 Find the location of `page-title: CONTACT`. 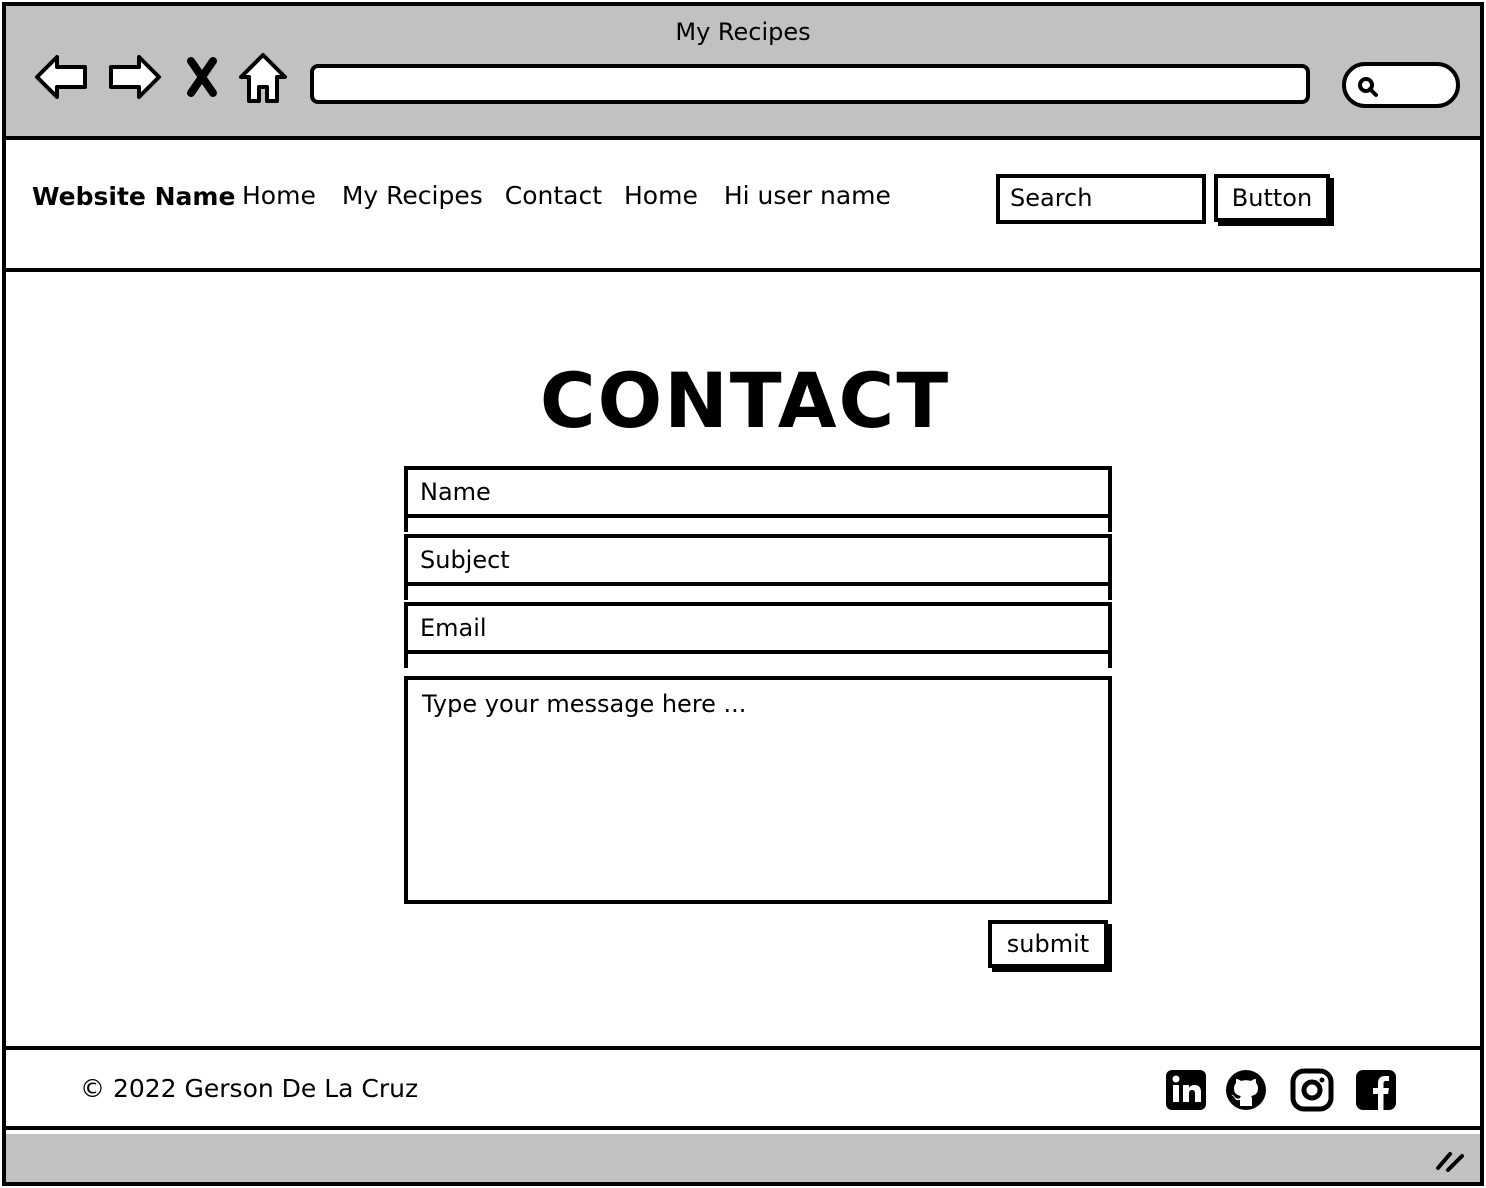

page-title: CONTACT is located at coordinates (745, 400).